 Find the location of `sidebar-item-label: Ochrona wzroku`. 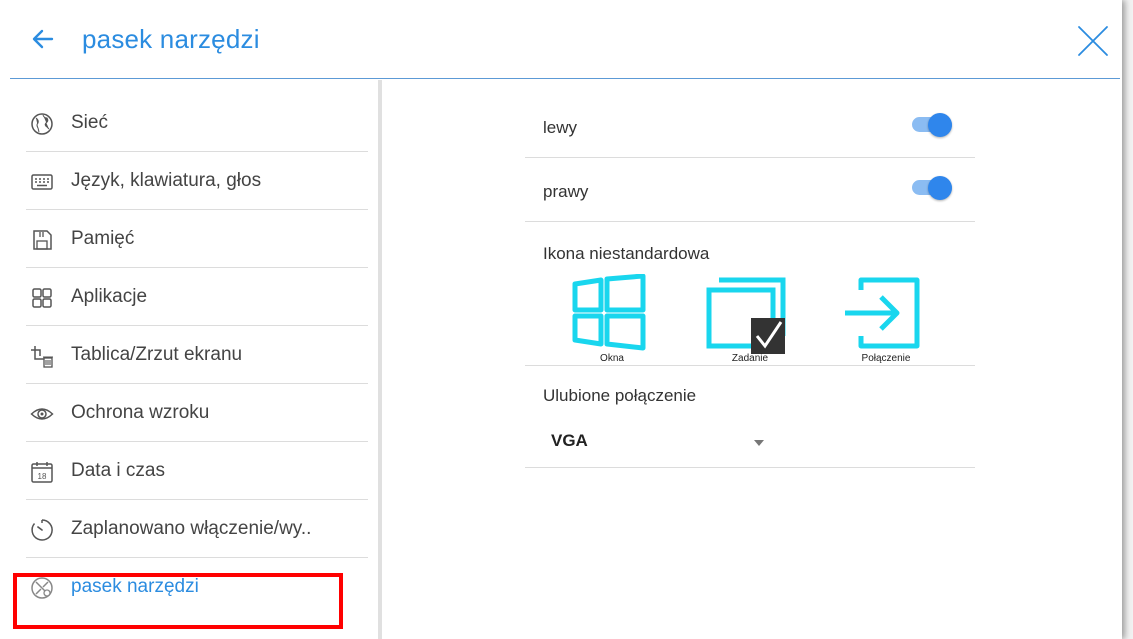

sidebar-item-label: Ochrona wzroku is located at coordinates (140, 412).